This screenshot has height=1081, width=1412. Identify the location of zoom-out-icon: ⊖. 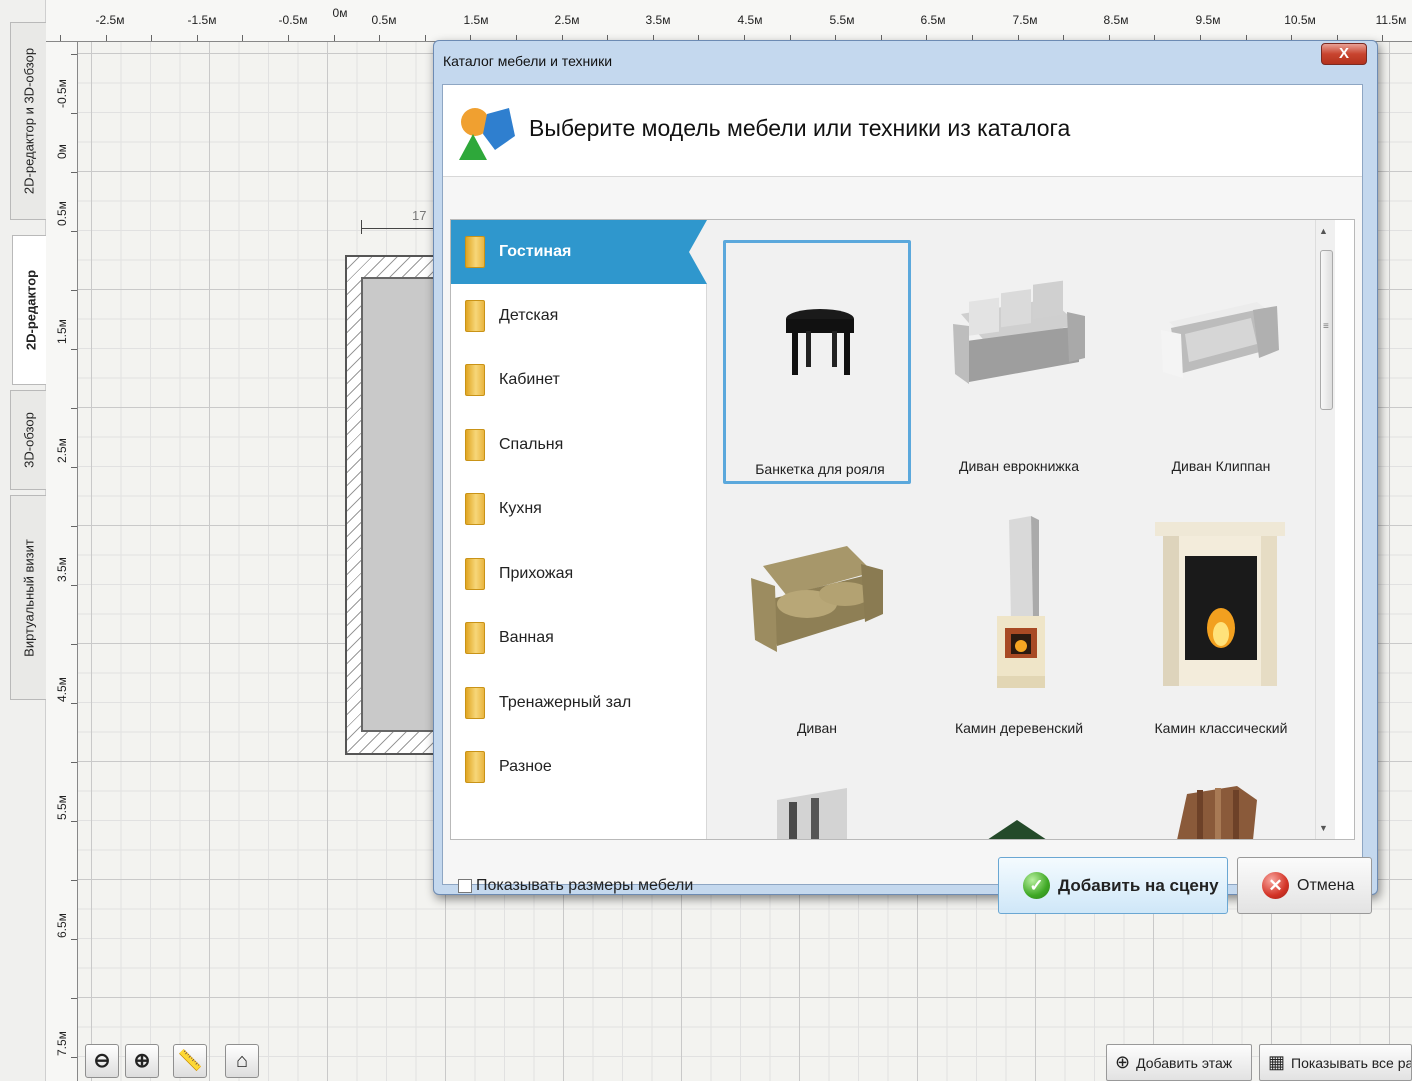
(102, 1061).